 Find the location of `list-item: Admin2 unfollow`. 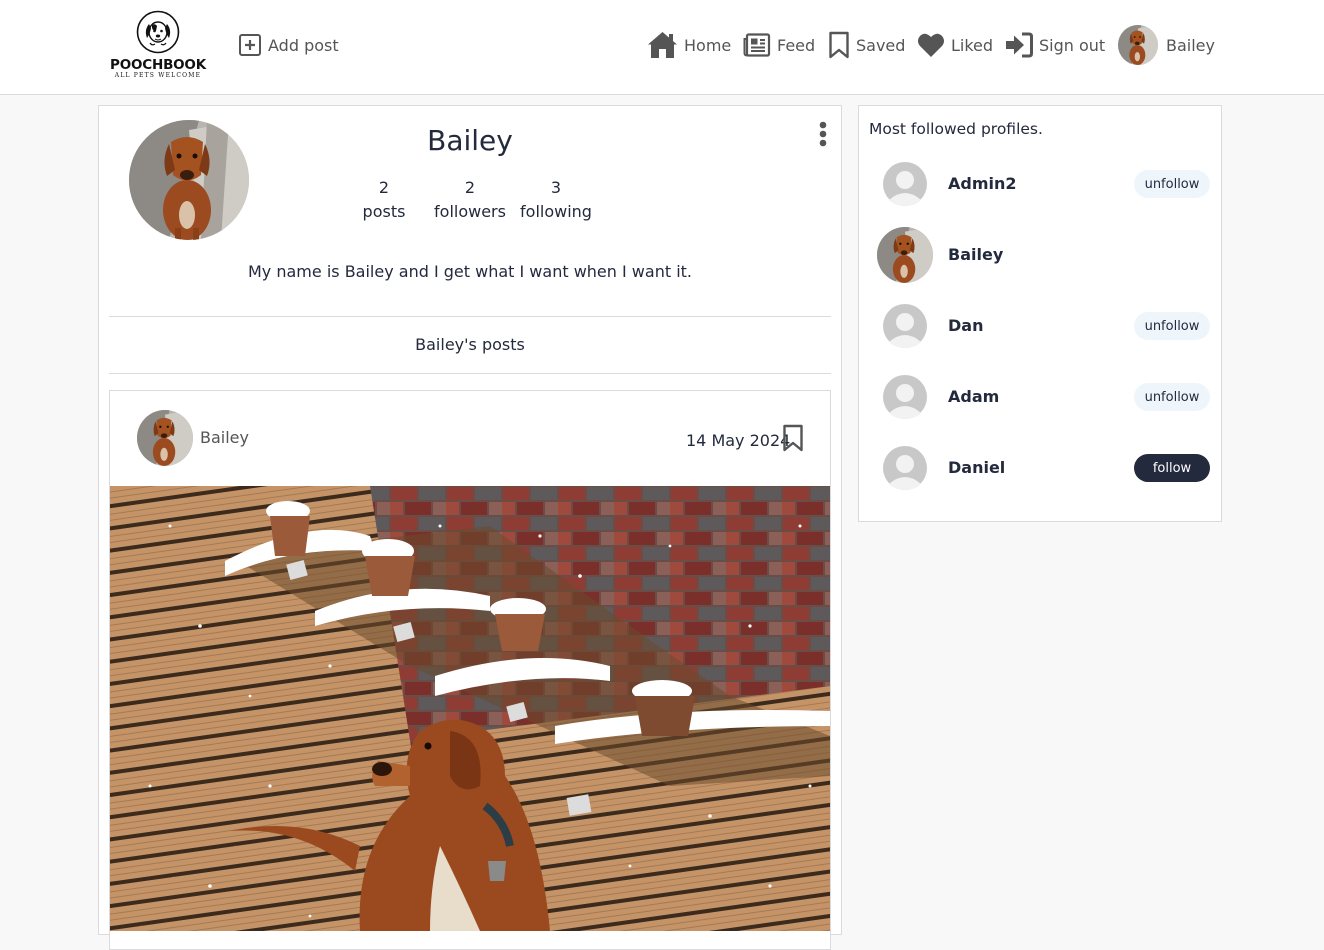

list-item: Admin2 unfollow is located at coordinates (1040, 184).